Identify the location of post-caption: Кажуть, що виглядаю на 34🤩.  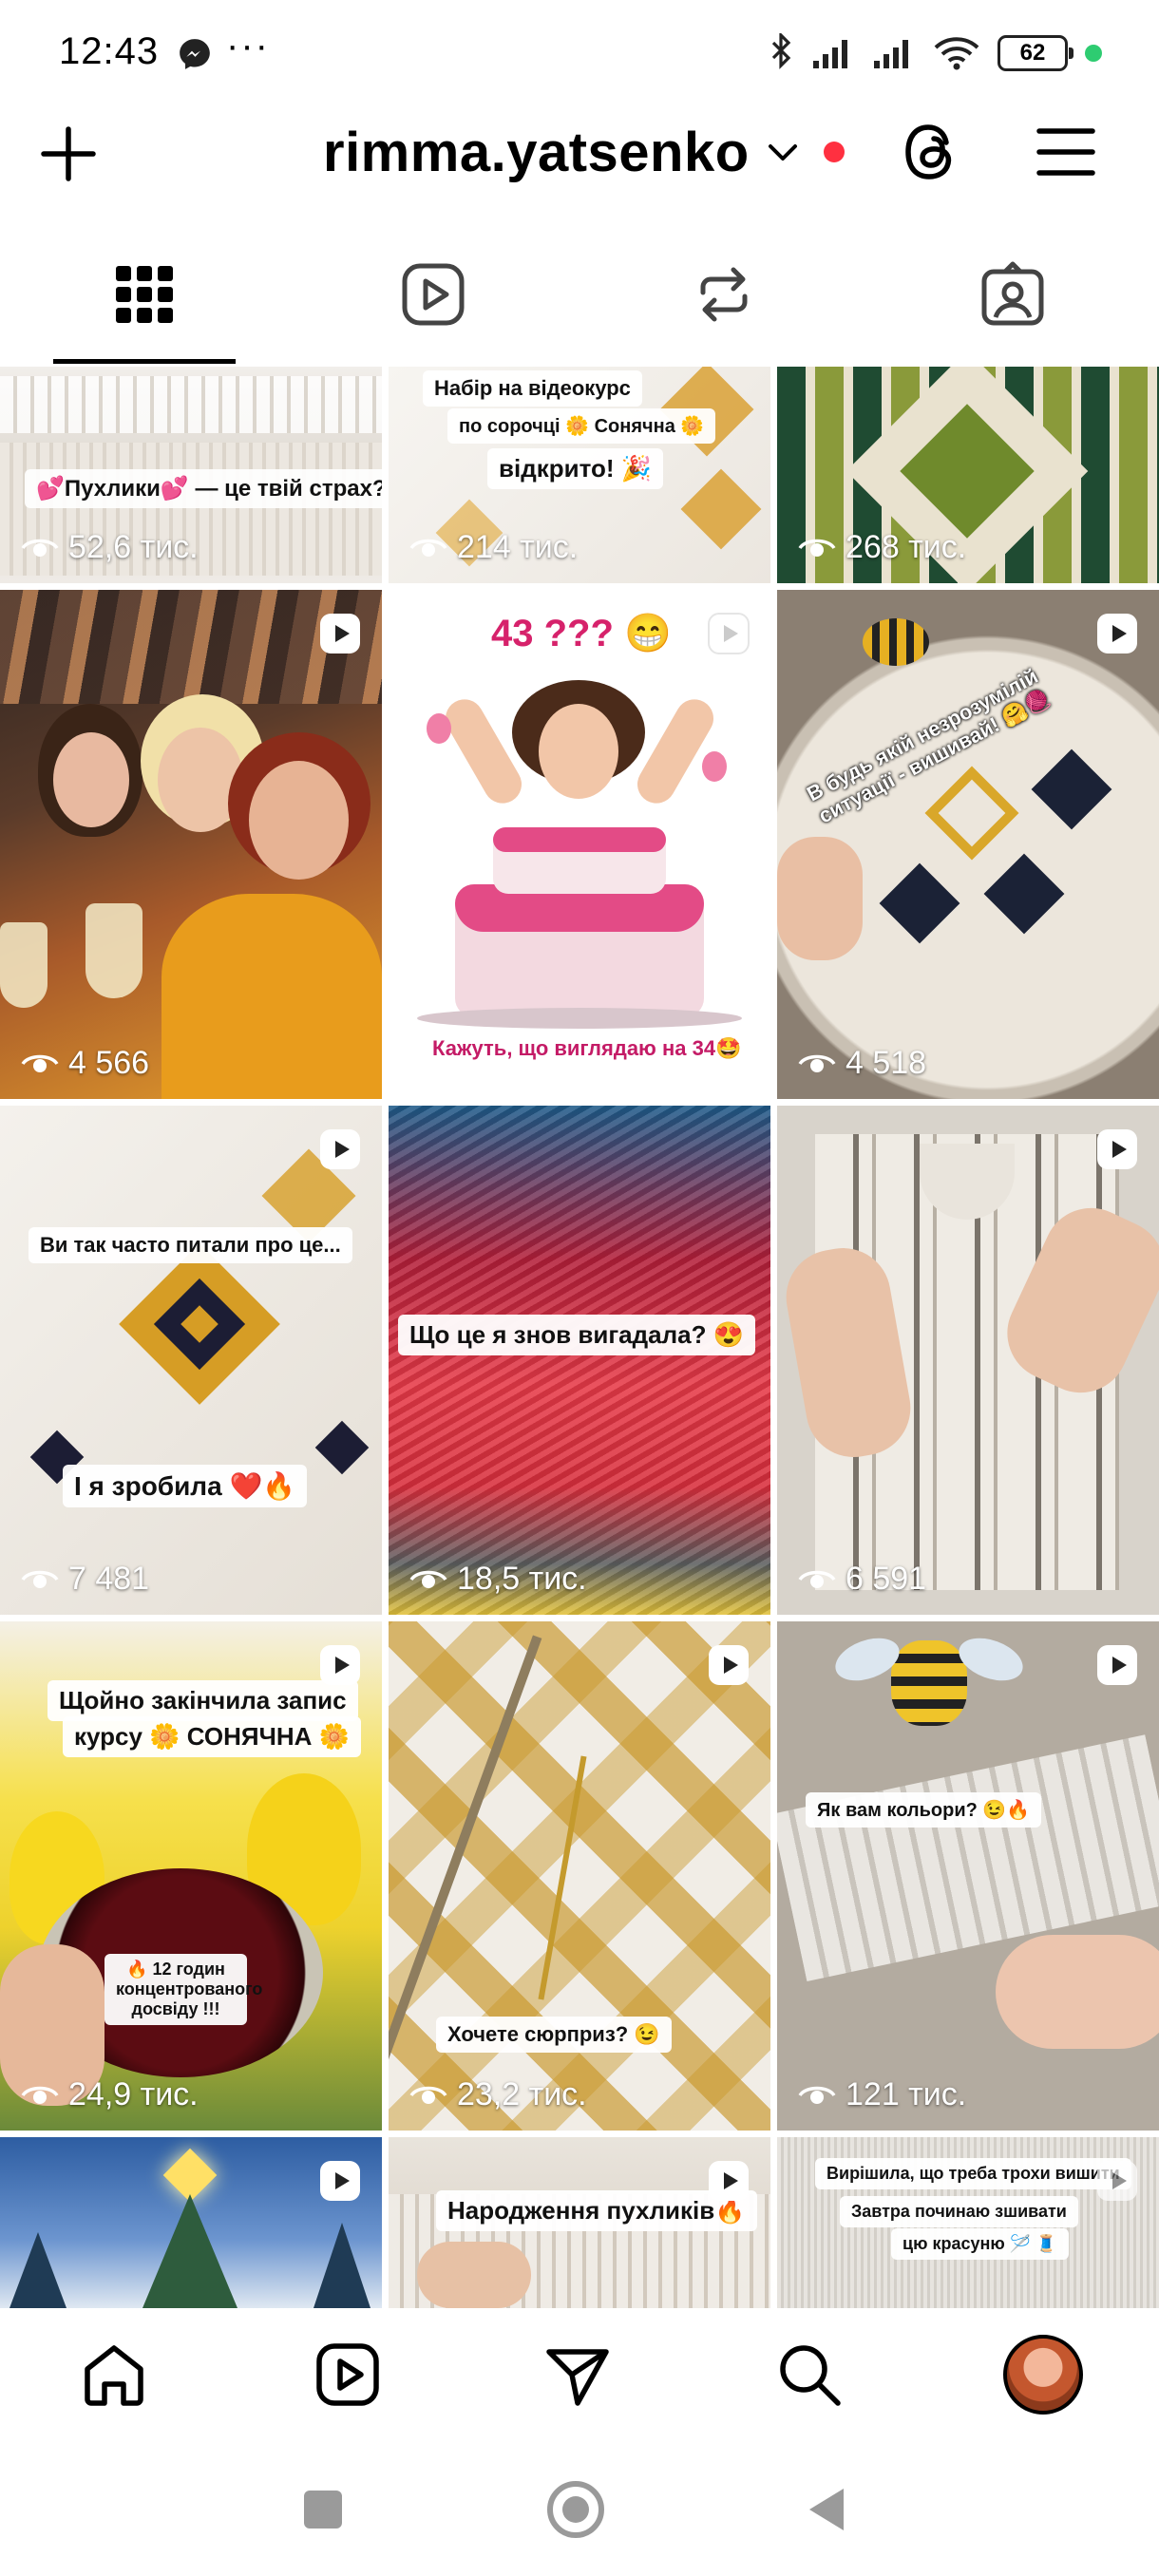
(587, 1048).